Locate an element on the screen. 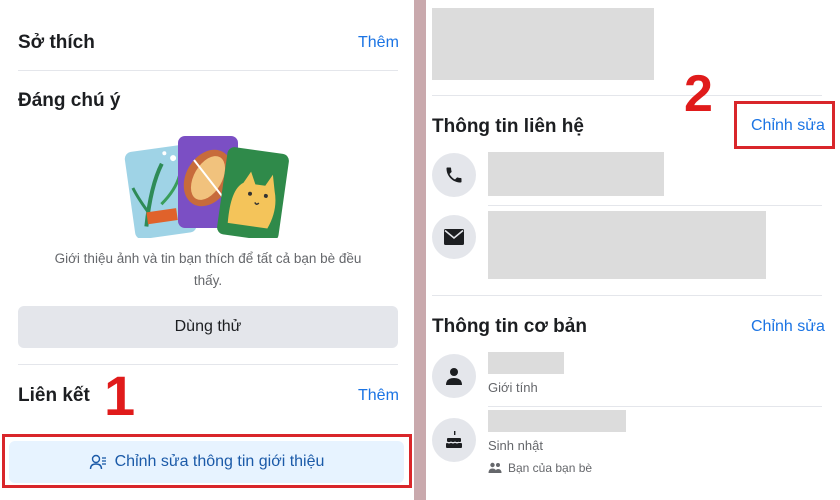 Image resolution: width=840 pixels, height=500 pixels. person-icon-circle is located at coordinates (454, 376).